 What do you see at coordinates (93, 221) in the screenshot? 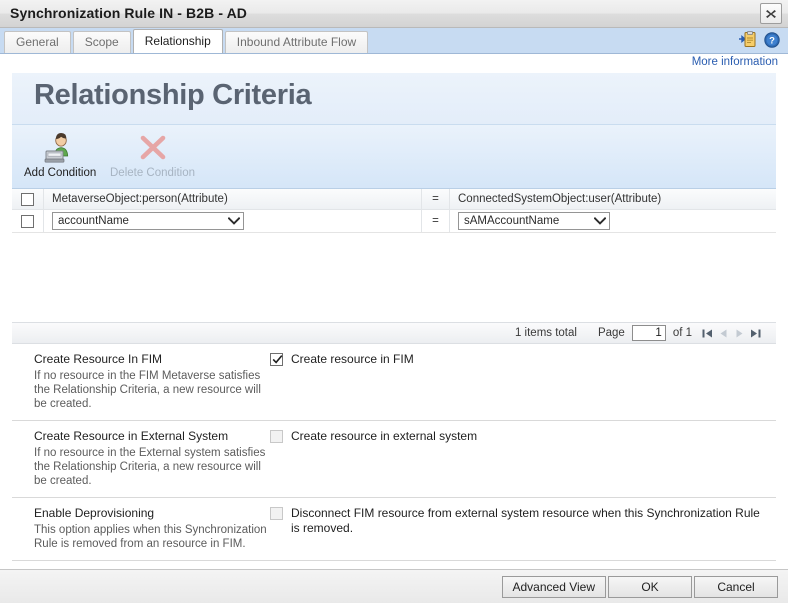
I see `metaverse-attribute-value: accountName` at bounding box center [93, 221].